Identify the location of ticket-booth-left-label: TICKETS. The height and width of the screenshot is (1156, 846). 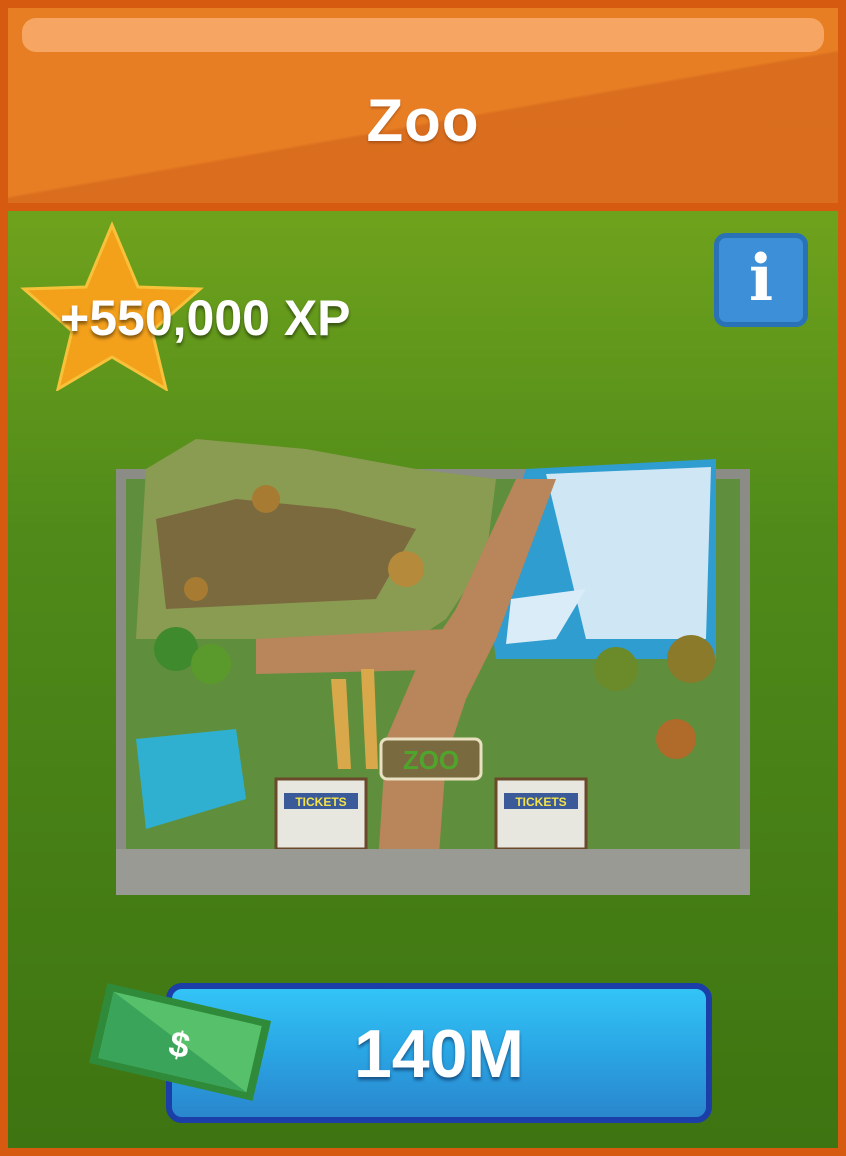
(320, 802).